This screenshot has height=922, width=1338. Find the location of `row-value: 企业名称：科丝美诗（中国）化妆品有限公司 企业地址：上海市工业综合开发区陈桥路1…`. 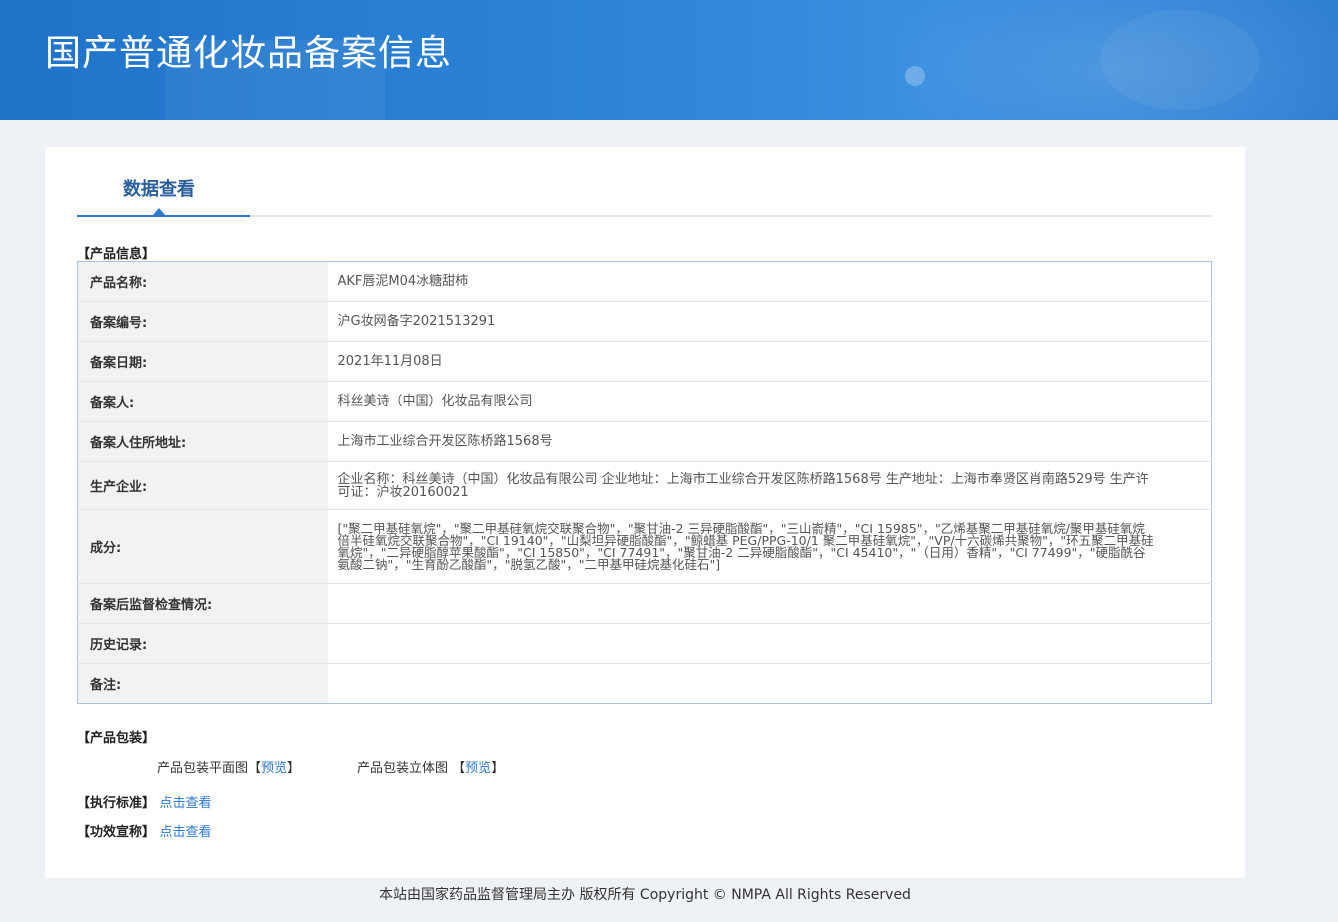

row-value: 企业名称：科丝美诗（中国）化妆品有限公司 企业地址：上海市工业综合开发区陈桥路1… is located at coordinates (769, 485).